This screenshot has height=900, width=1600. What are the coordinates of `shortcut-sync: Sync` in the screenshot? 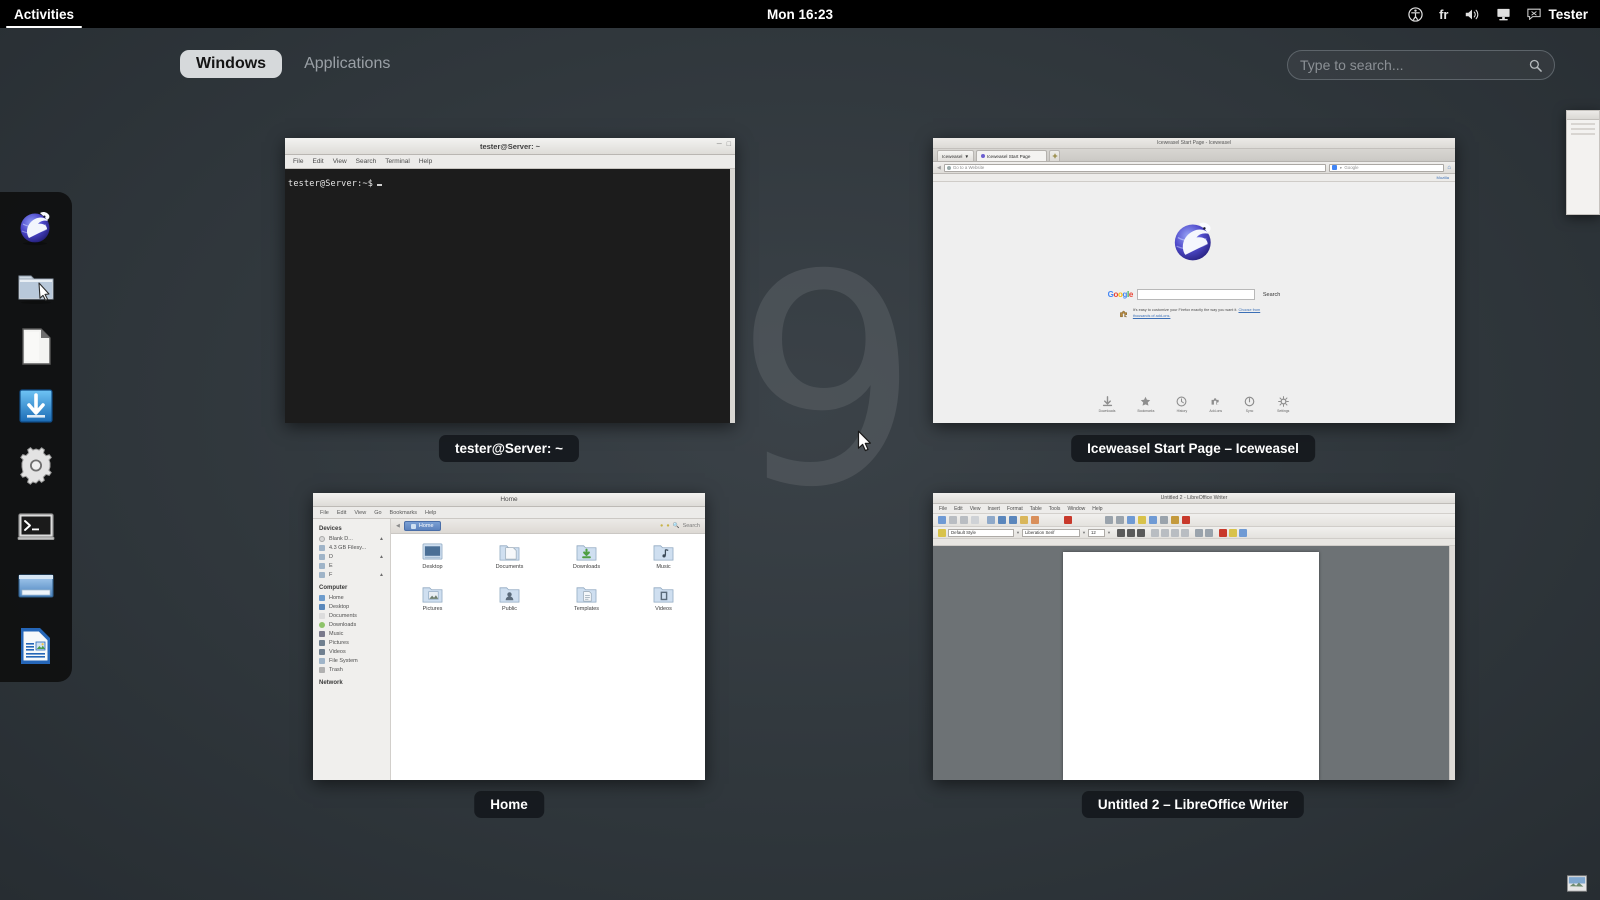 It's located at (1249, 404).